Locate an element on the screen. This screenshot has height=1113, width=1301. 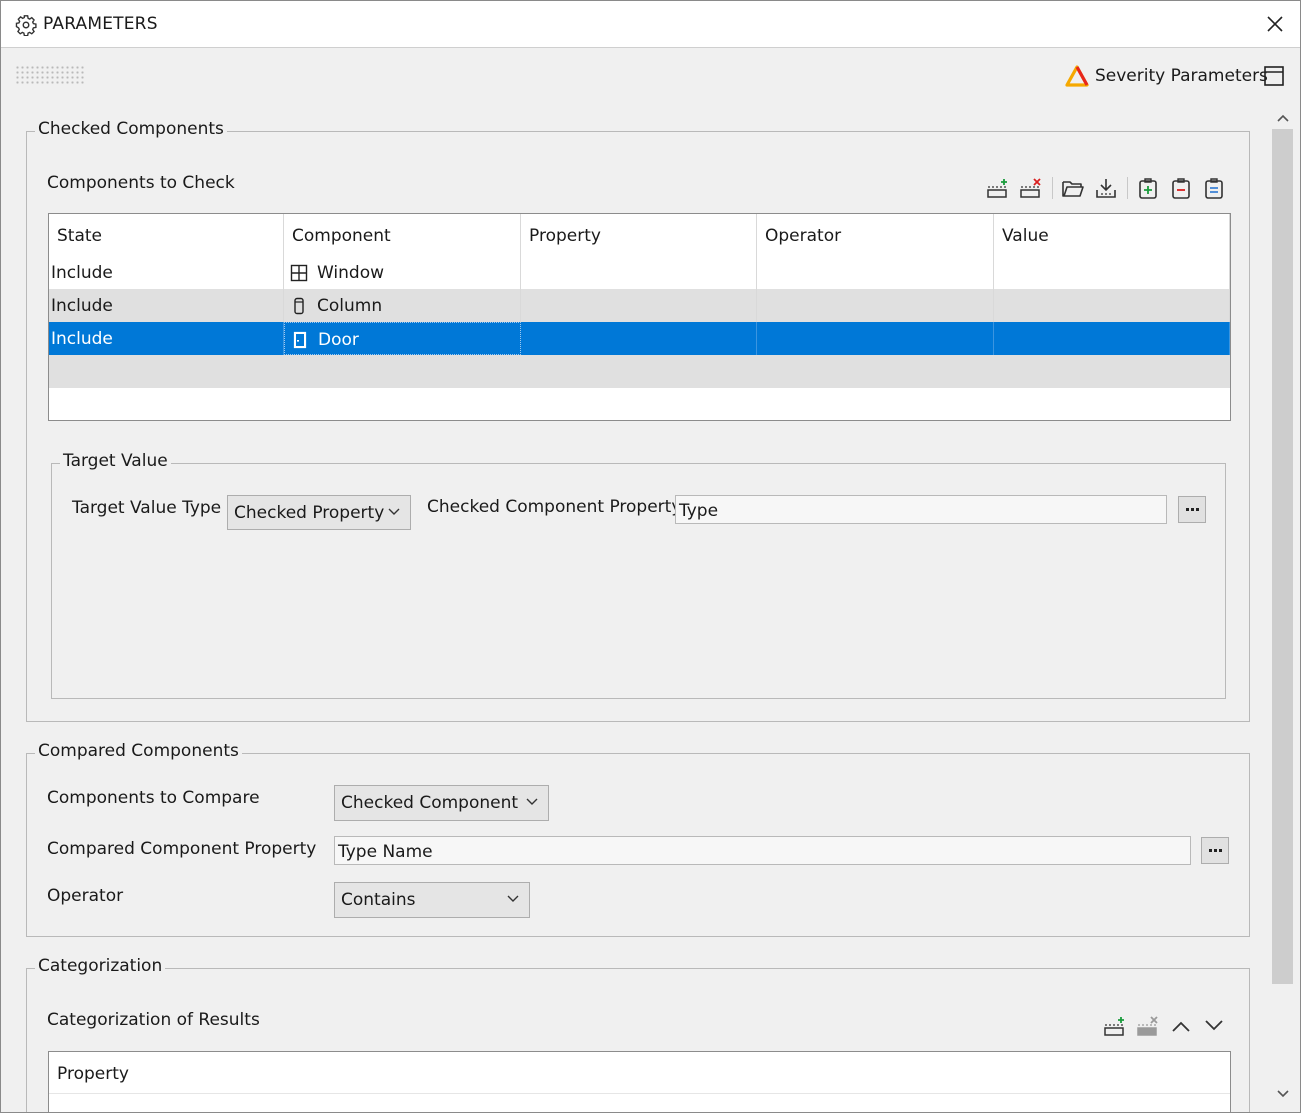
scroll-down-icon is located at coordinates (1282, 1094).